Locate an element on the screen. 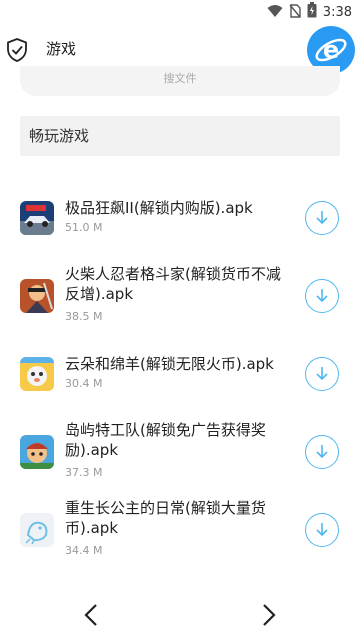 The image size is (360, 641). previous-page-button is located at coordinates (91, 615).